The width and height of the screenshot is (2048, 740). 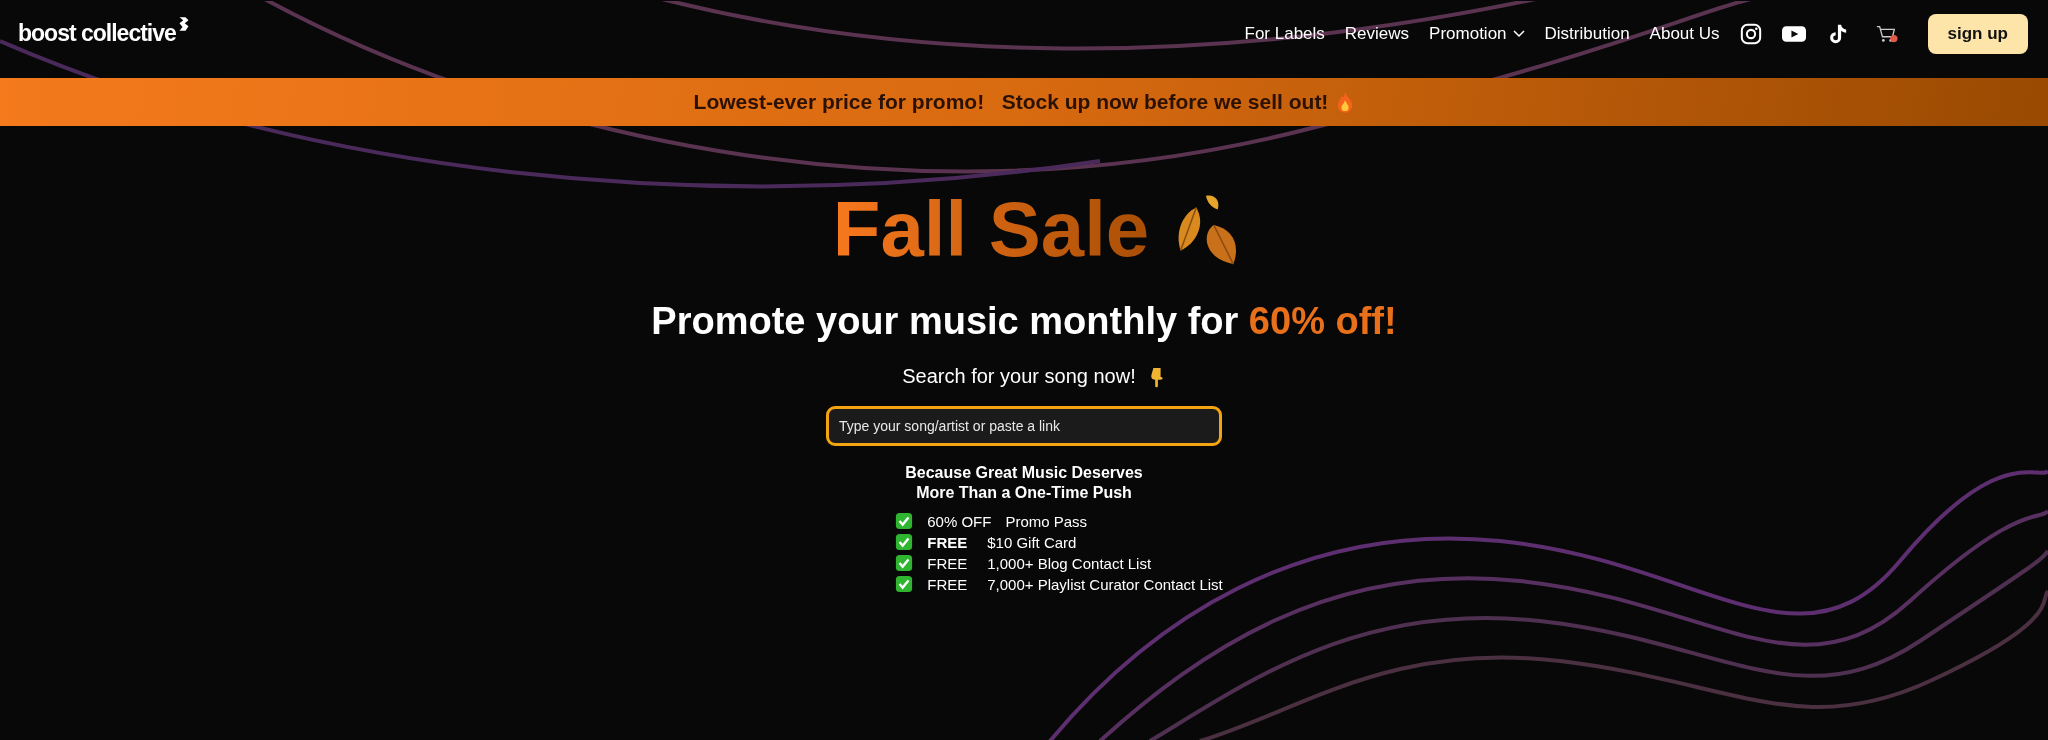 What do you see at coordinates (1024, 426) in the screenshot?
I see `search-field: Type your song/artist or paste a link` at bounding box center [1024, 426].